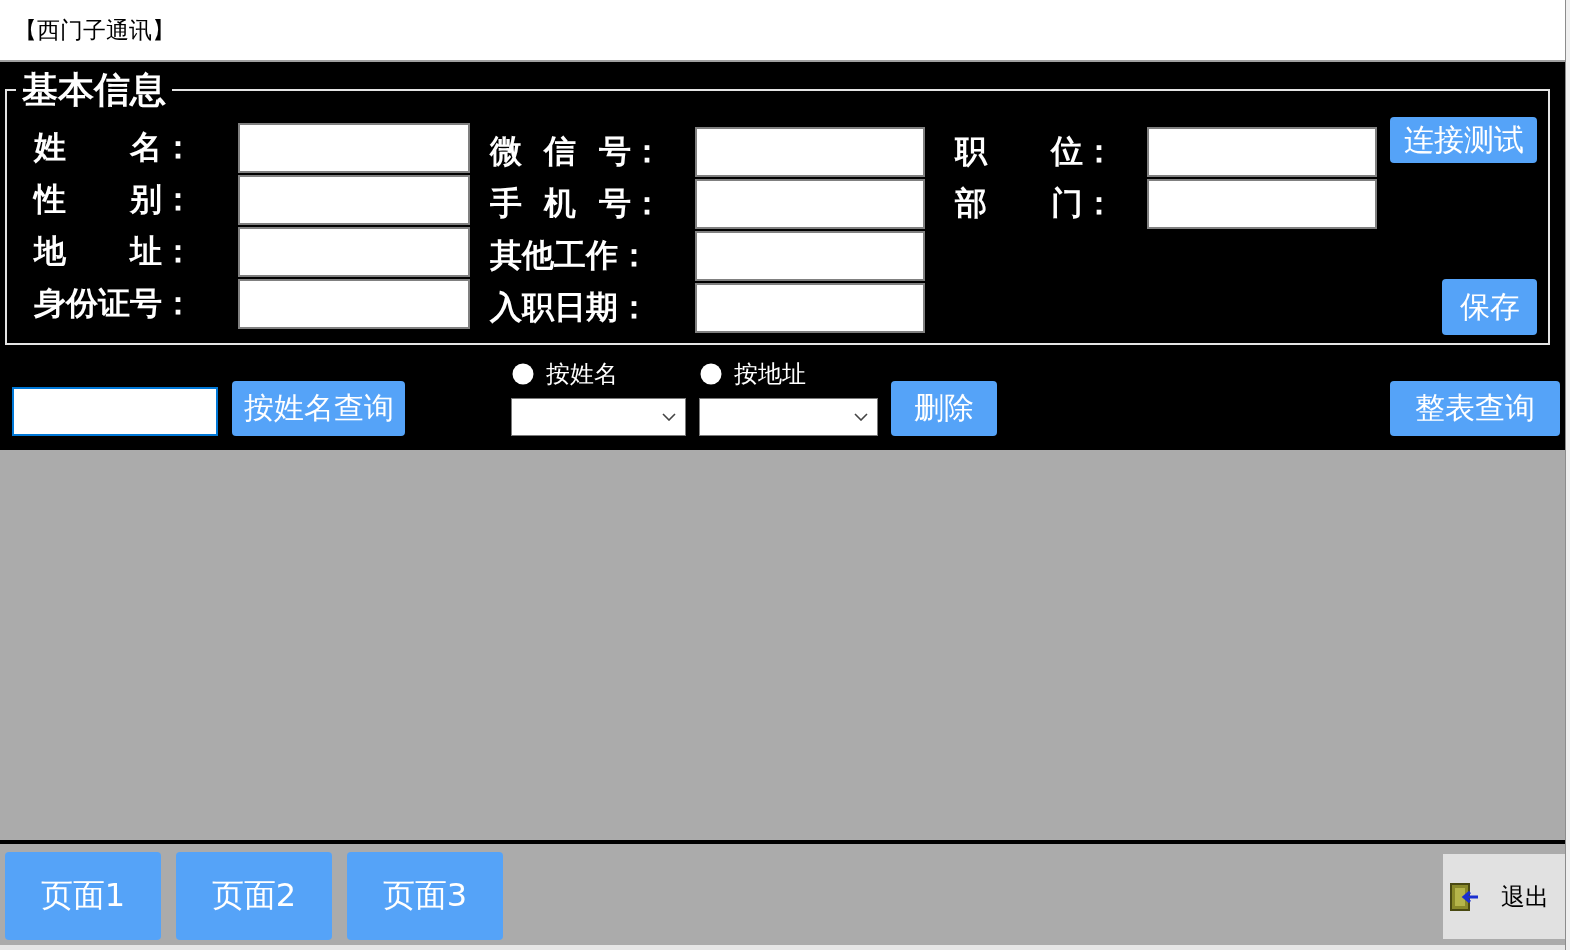 Image resolution: width=1570 pixels, height=950 pixels. What do you see at coordinates (576, 203) in the screenshot?
I see `field-label: 手 机 号：` at bounding box center [576, 203].